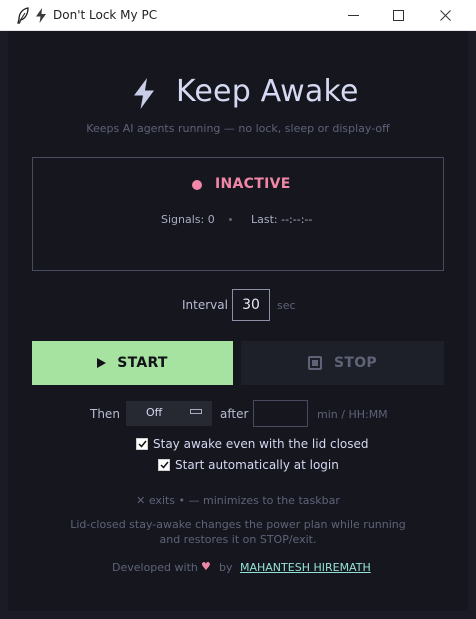 Image resolution: width=476 pixels, height=619 pixels. I want to click on footer-developed-with: Developed with, so click(155, 567).